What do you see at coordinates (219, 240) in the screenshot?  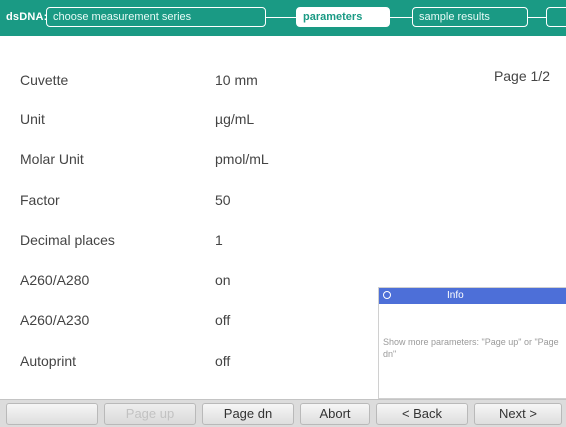 I see `param-value: 1` at bounding box center [219, 240].